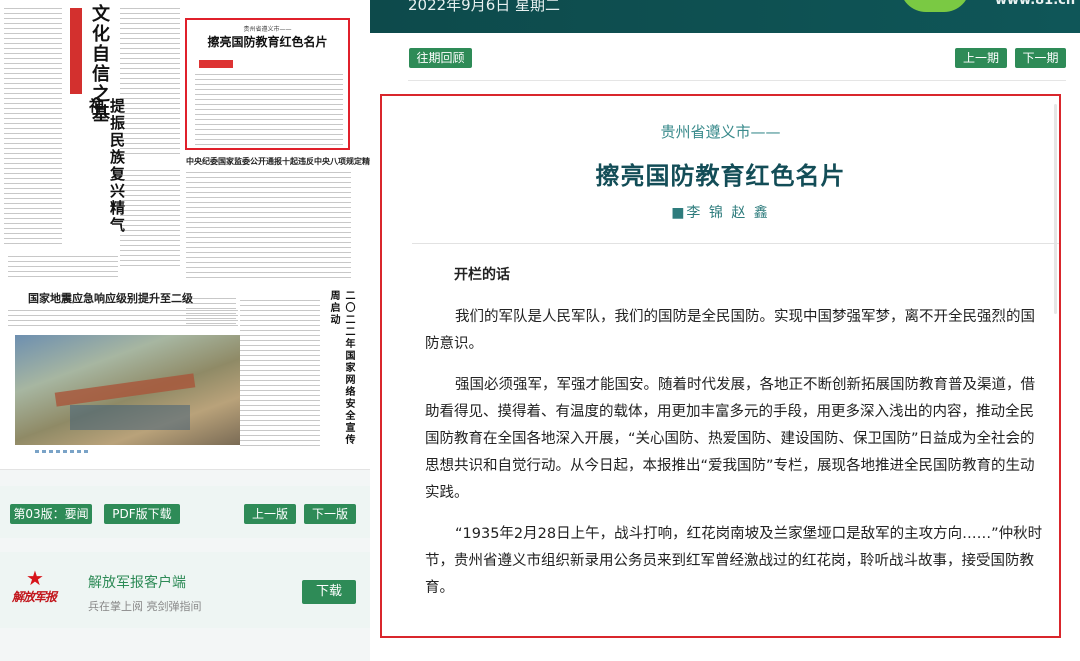 This screenshot has height=661, width=1080. What do you see at coordinates (440, 58) in the screenshot?
I see `past-review-button: 往期回顾` at bounding box center [440, 58].